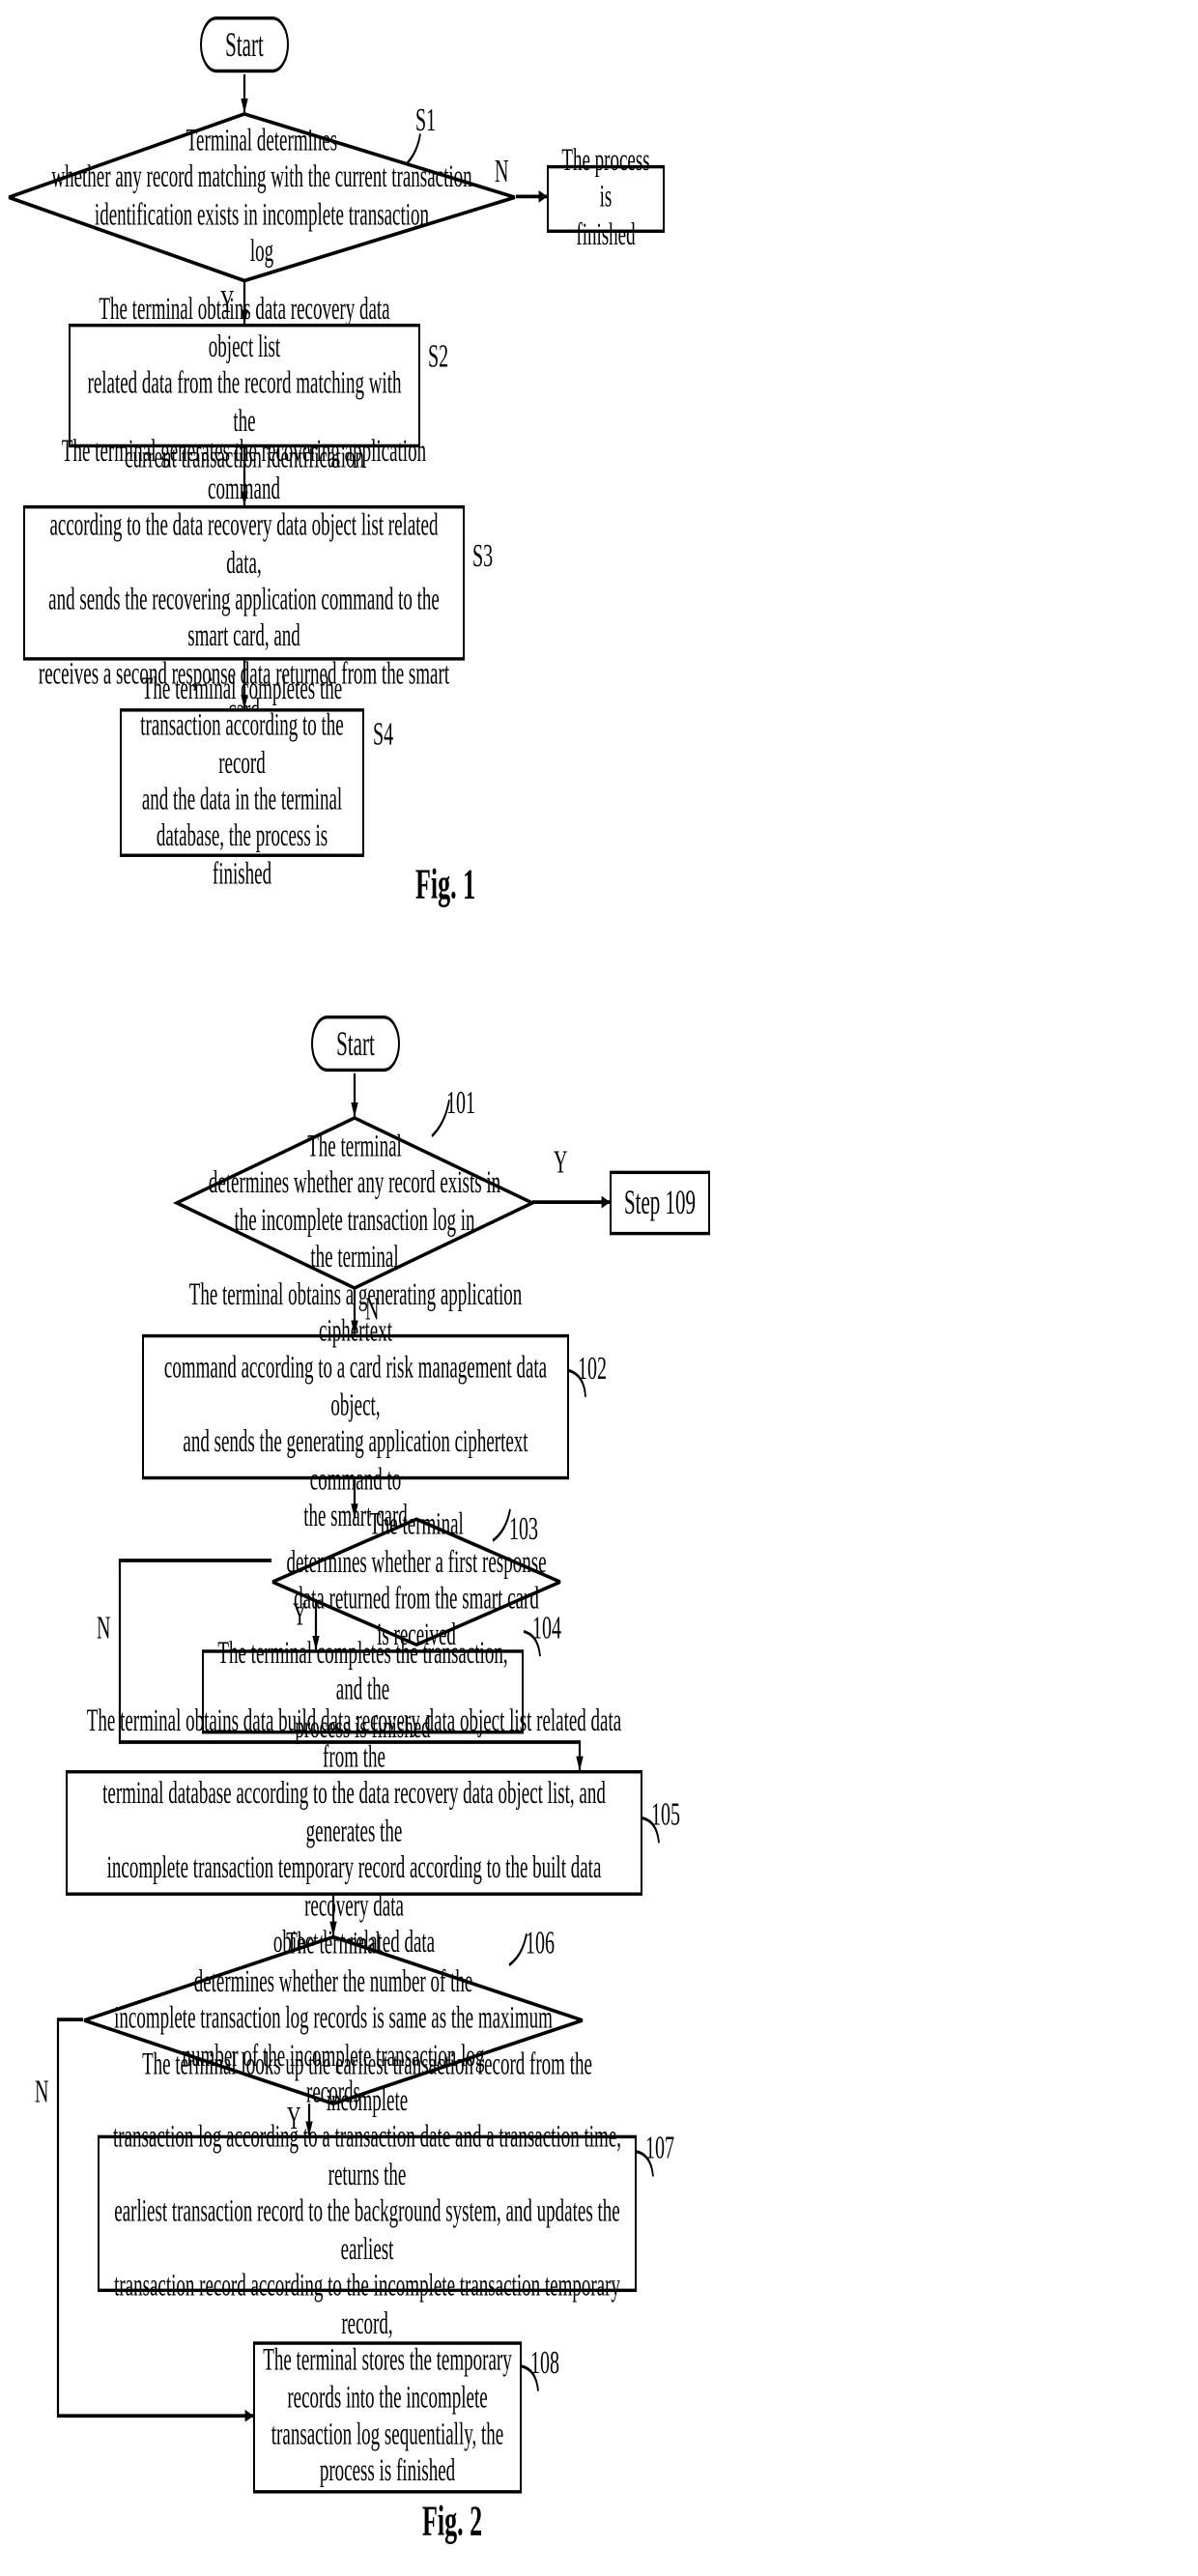  I want to click on fig1-process-finished-box: The process is finished, so click(606, 198).